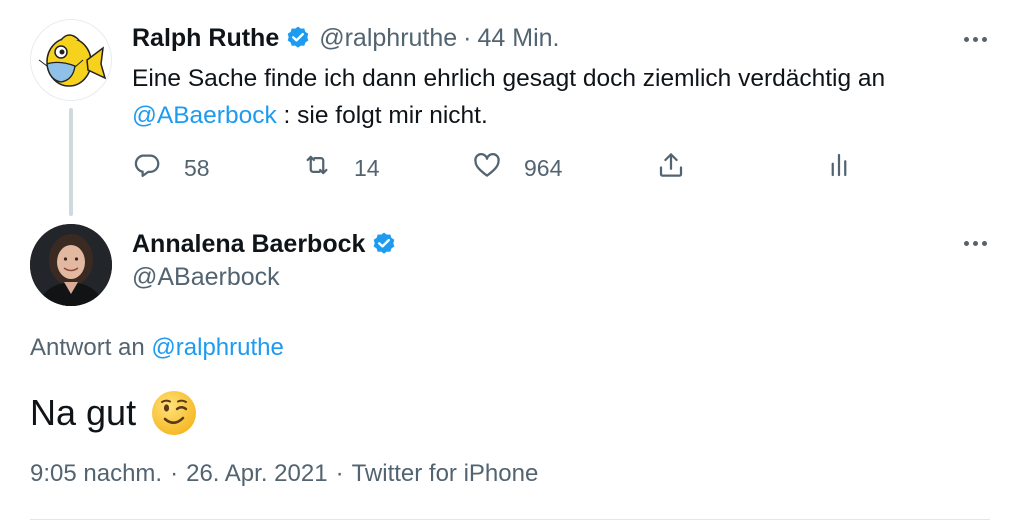 The image size is (1020, 530). What do you see at coordinates (487, 168) in the screenshot?
I see `heart-icon` at bounding box center [487, 168].